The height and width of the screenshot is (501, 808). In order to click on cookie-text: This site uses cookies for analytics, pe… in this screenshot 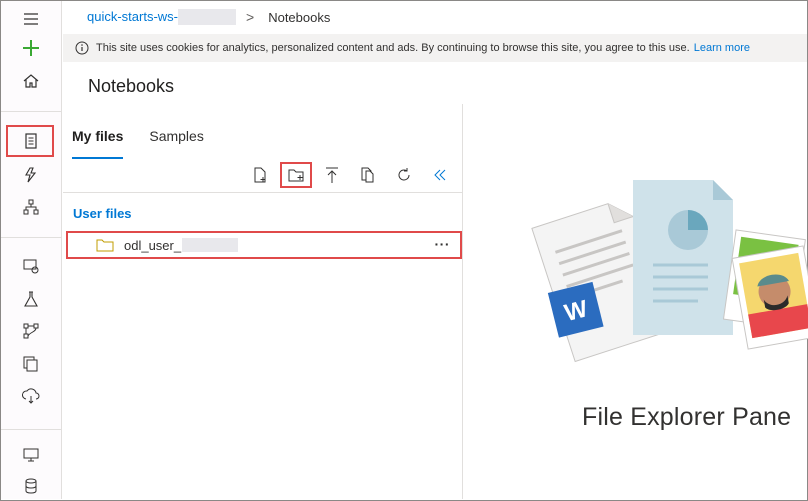, I will do `click(393, 48)`.